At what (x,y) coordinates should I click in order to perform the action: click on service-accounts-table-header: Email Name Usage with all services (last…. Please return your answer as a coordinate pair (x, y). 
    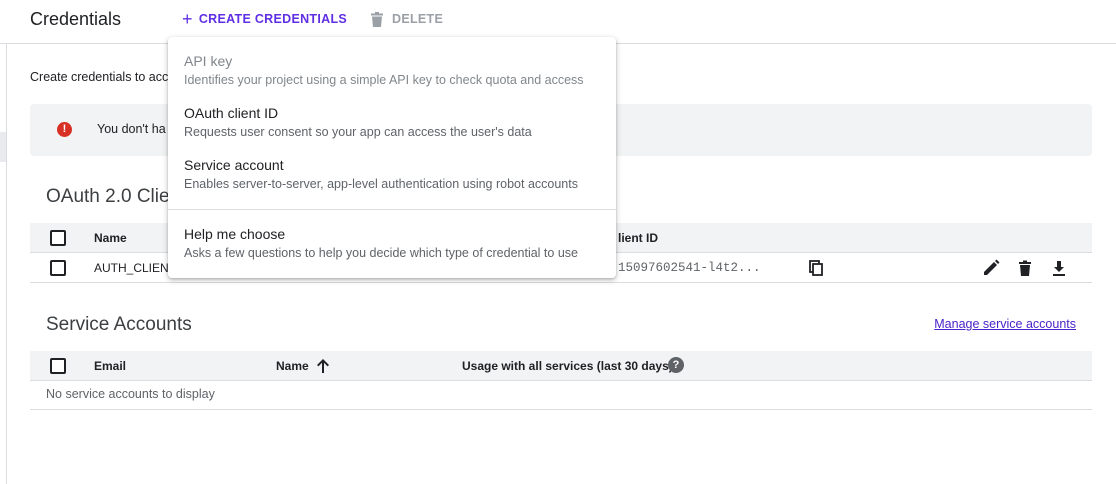
    Looking at the image, I should click on (561, 366).